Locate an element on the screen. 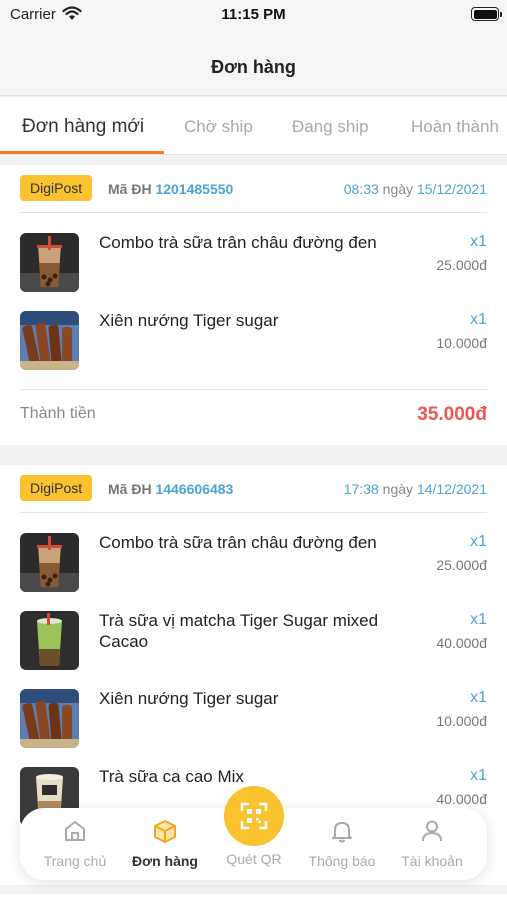 Image resolution: width=507 pixels, height=900 pixels. order-total-row: Thành tiền 35.000đ is located at coordinates (253, 417).